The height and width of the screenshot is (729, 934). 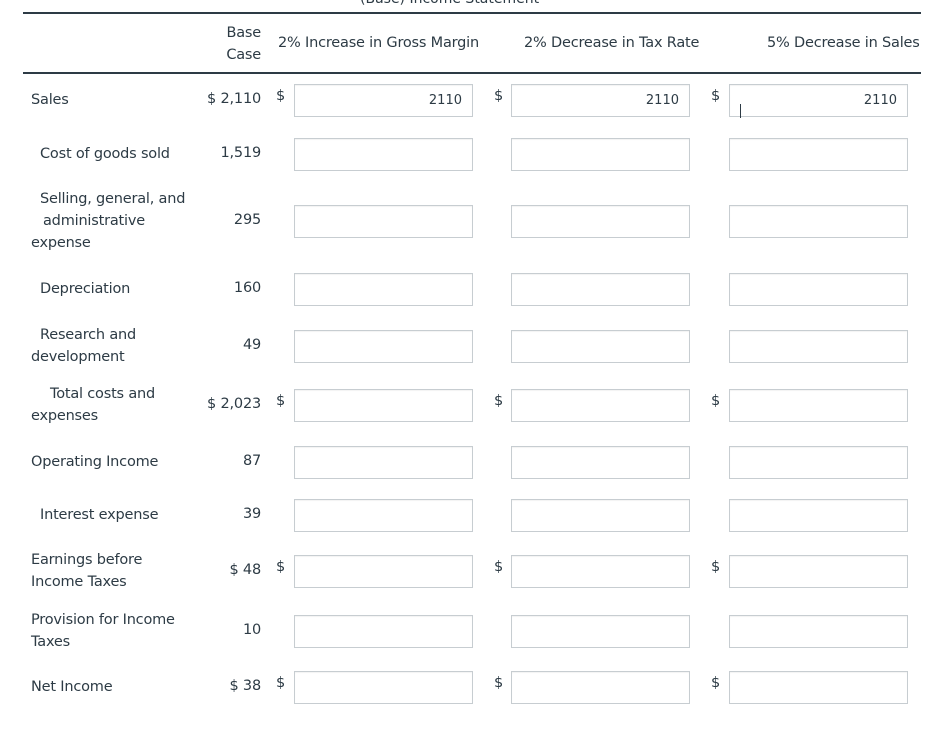 I want to click on row-label-line: Research and, so click(x=88, y=335).